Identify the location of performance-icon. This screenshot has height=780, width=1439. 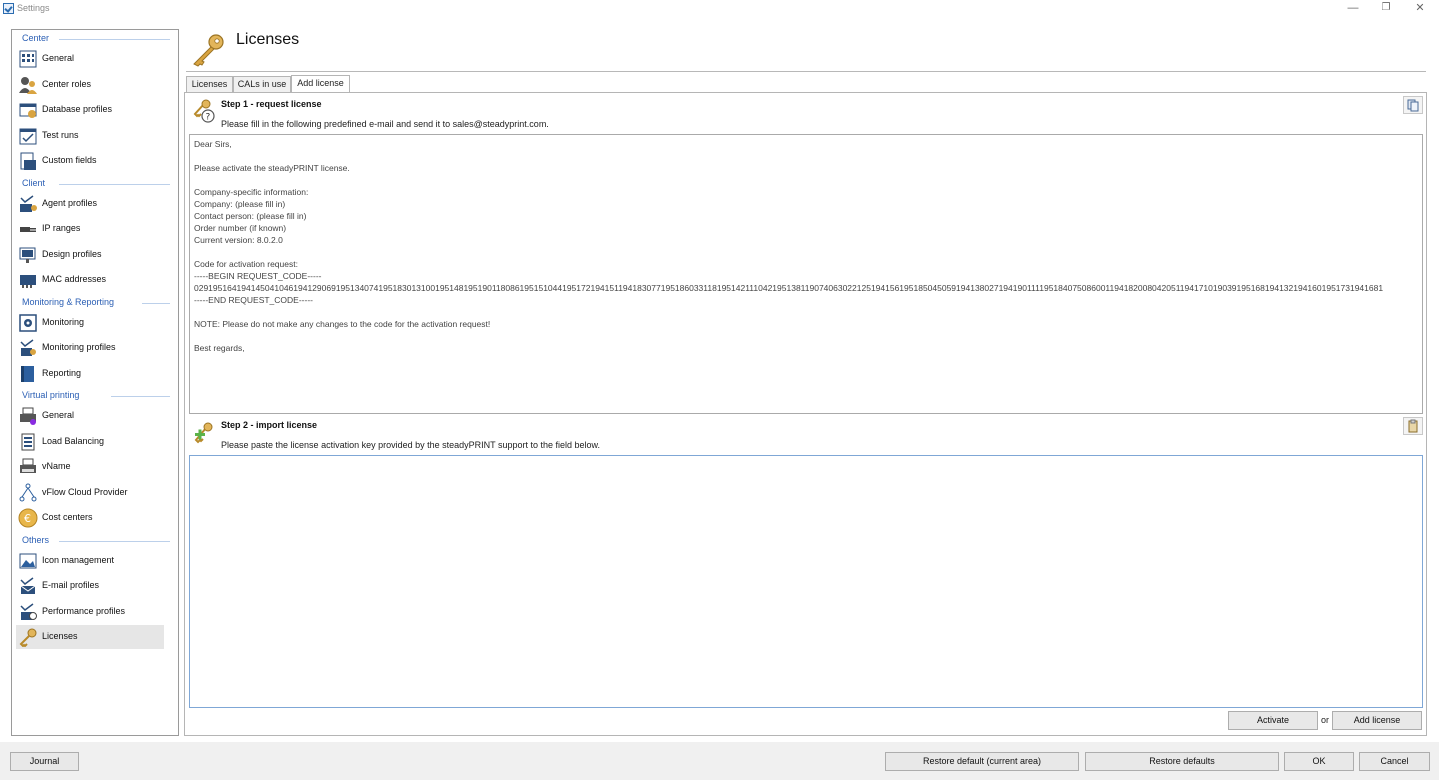
(28, 611).